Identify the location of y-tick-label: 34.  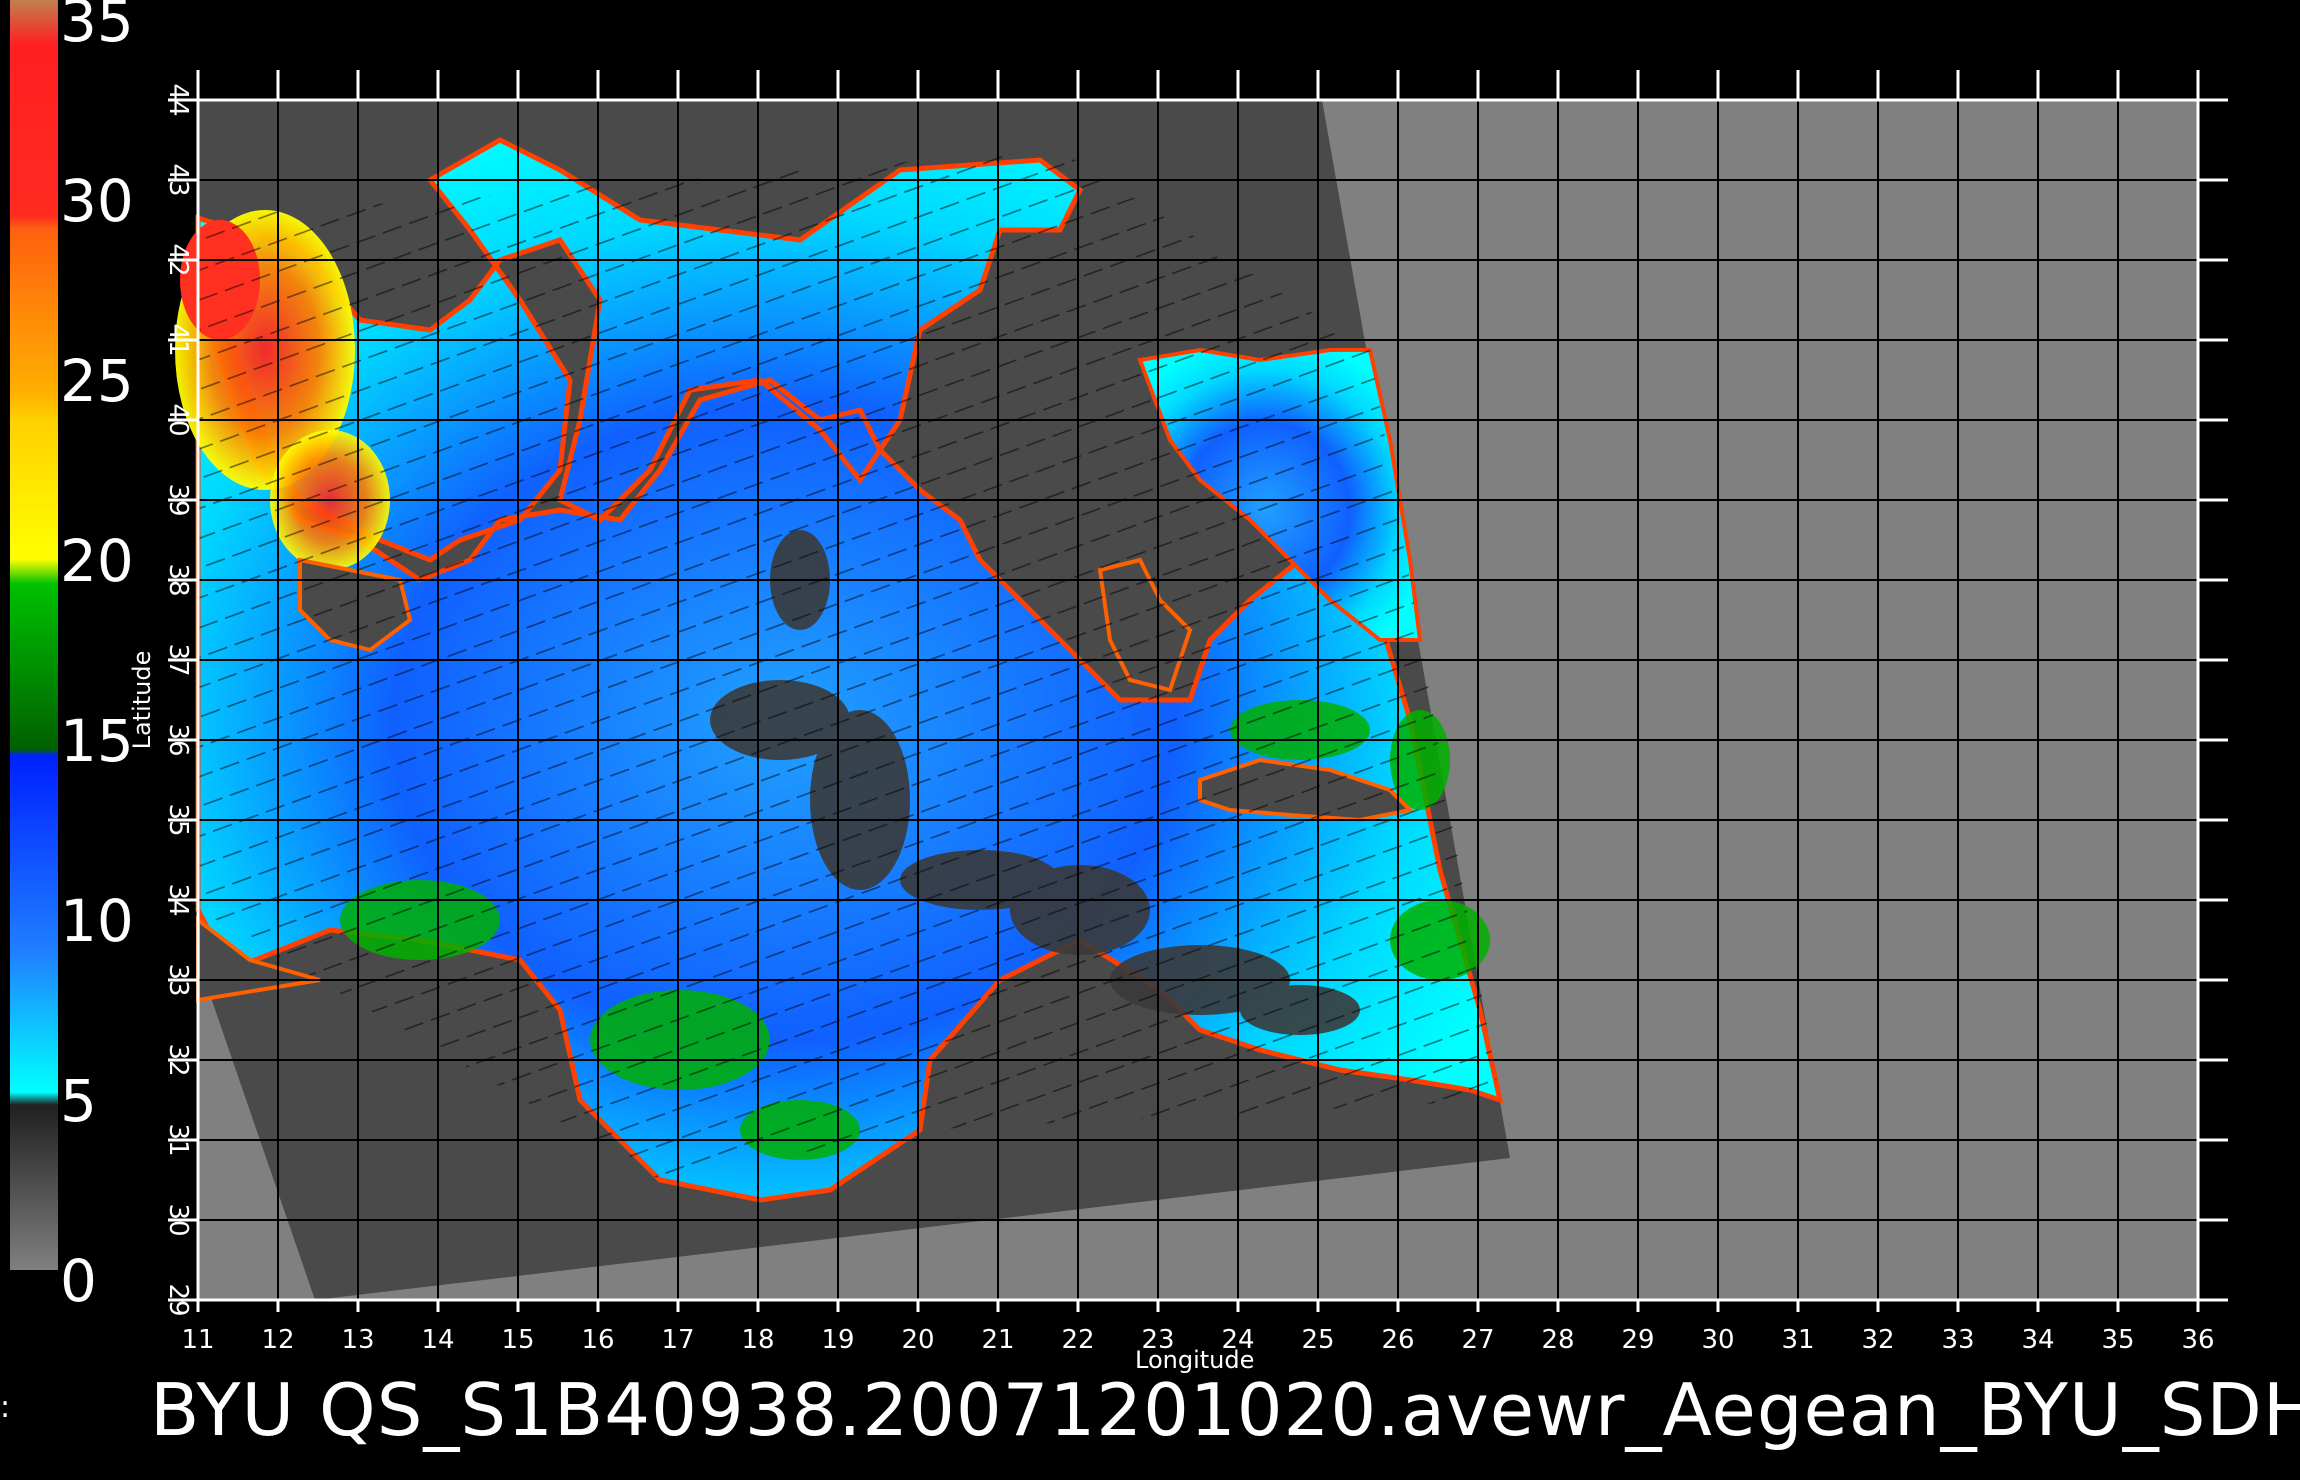
(178, 899).